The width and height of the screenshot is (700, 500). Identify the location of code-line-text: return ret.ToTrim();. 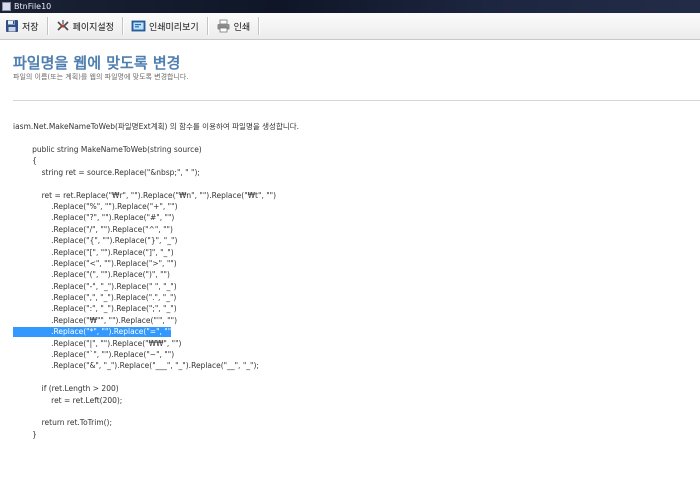
(63, 423).